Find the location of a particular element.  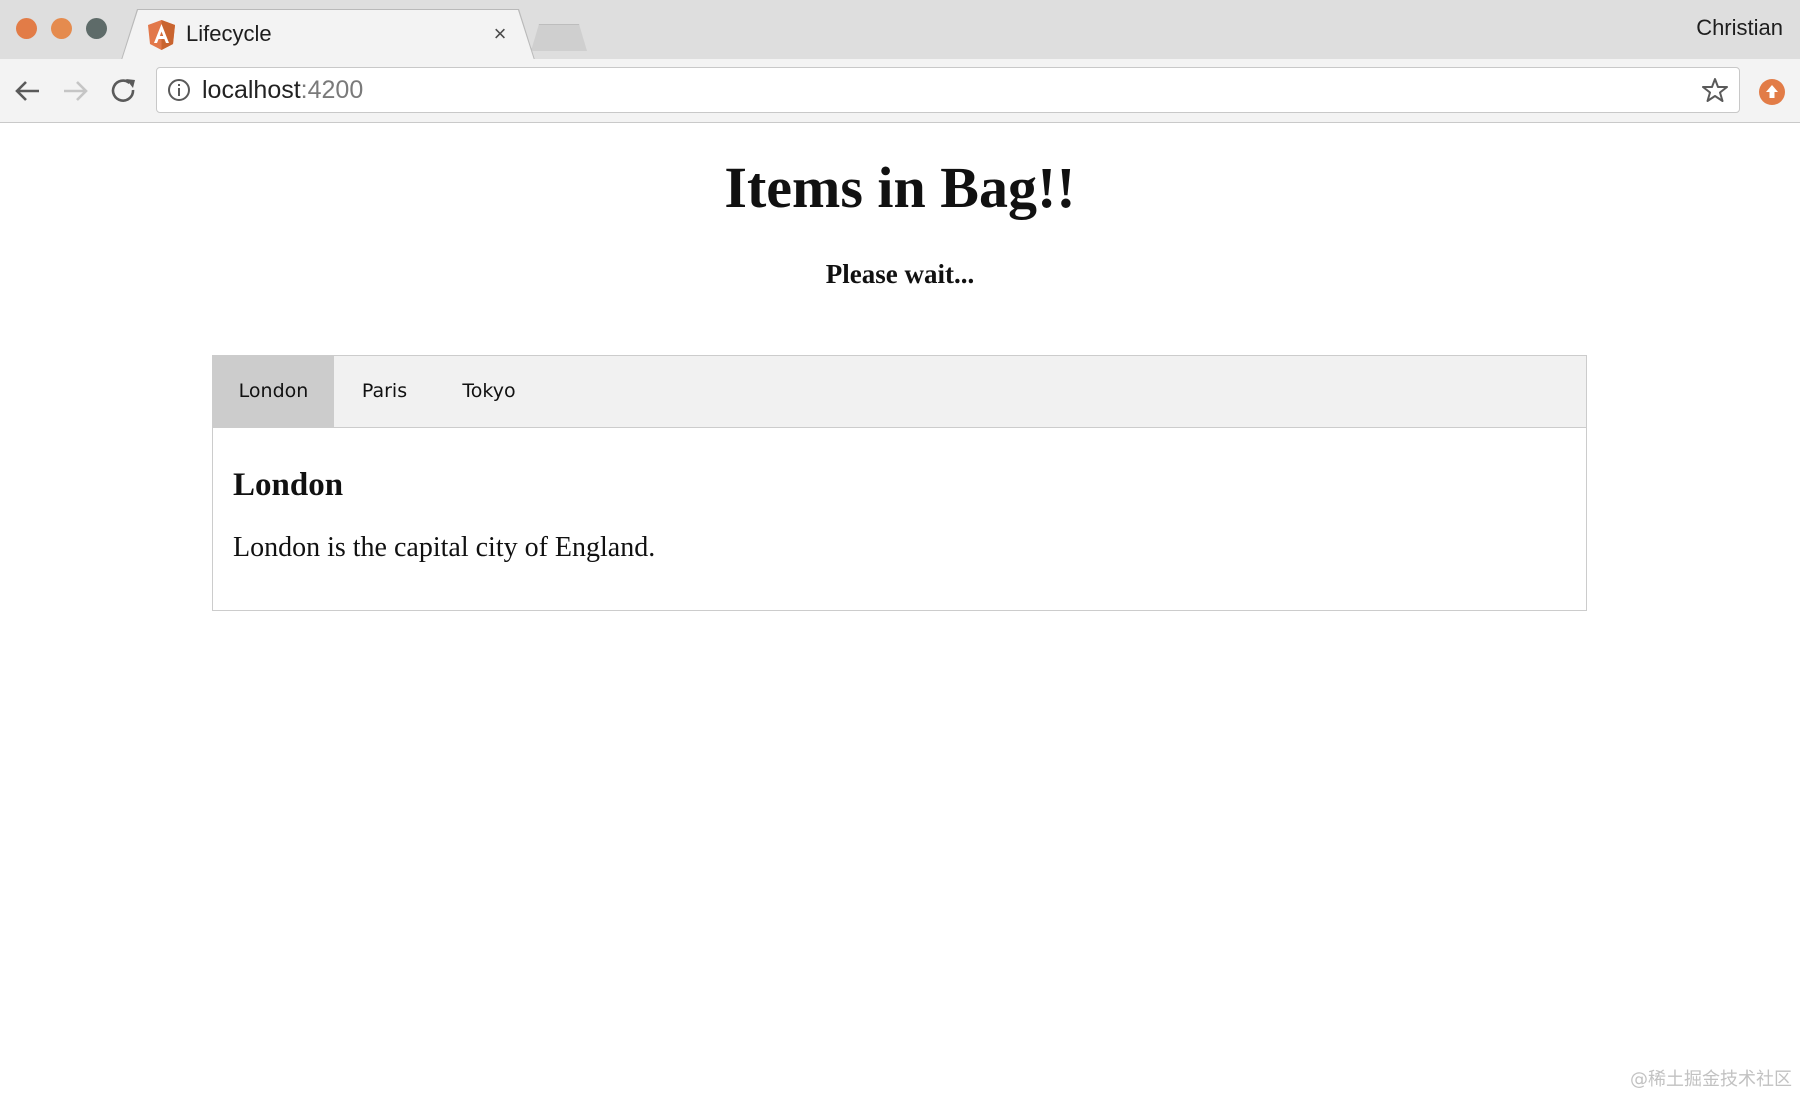

info-icon is located at coordinates (179, 90).